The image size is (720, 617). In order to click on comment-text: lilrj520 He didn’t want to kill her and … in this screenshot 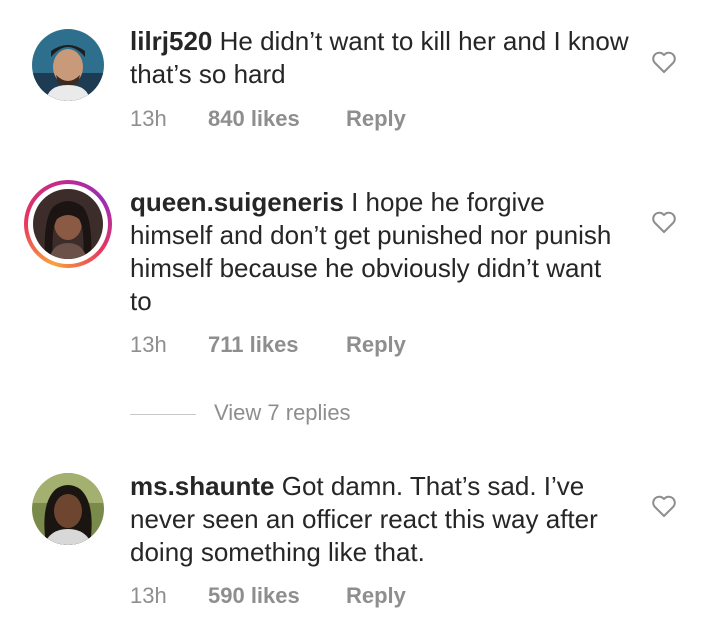, I will do `click(380, 58)`.